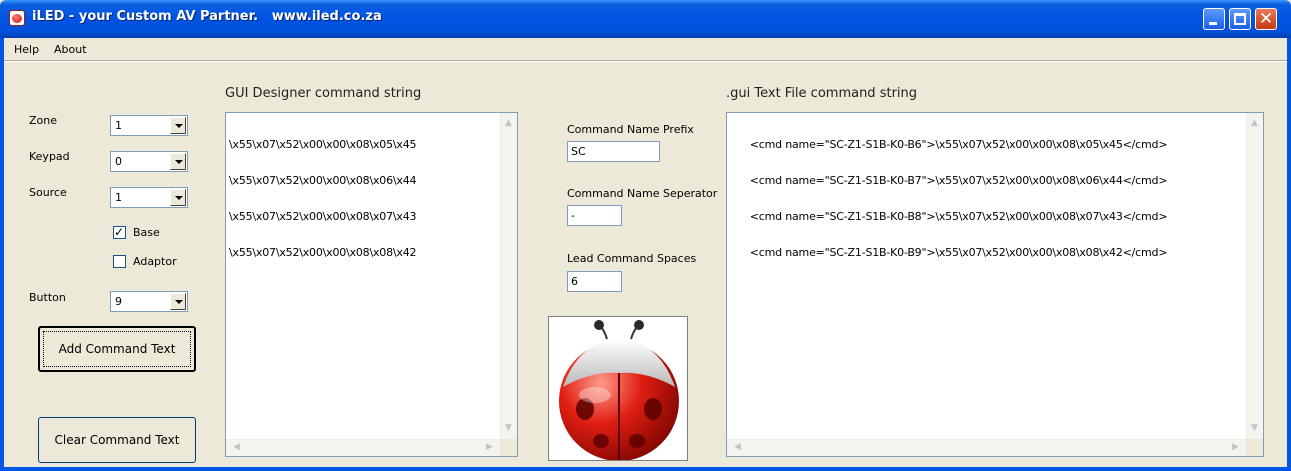  I want to click on zone-value: 1, so click(118, 125).